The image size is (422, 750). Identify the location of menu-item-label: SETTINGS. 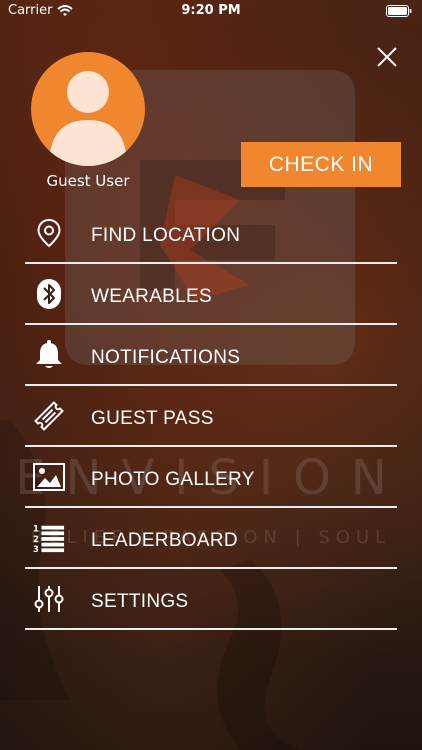
(140, 601).